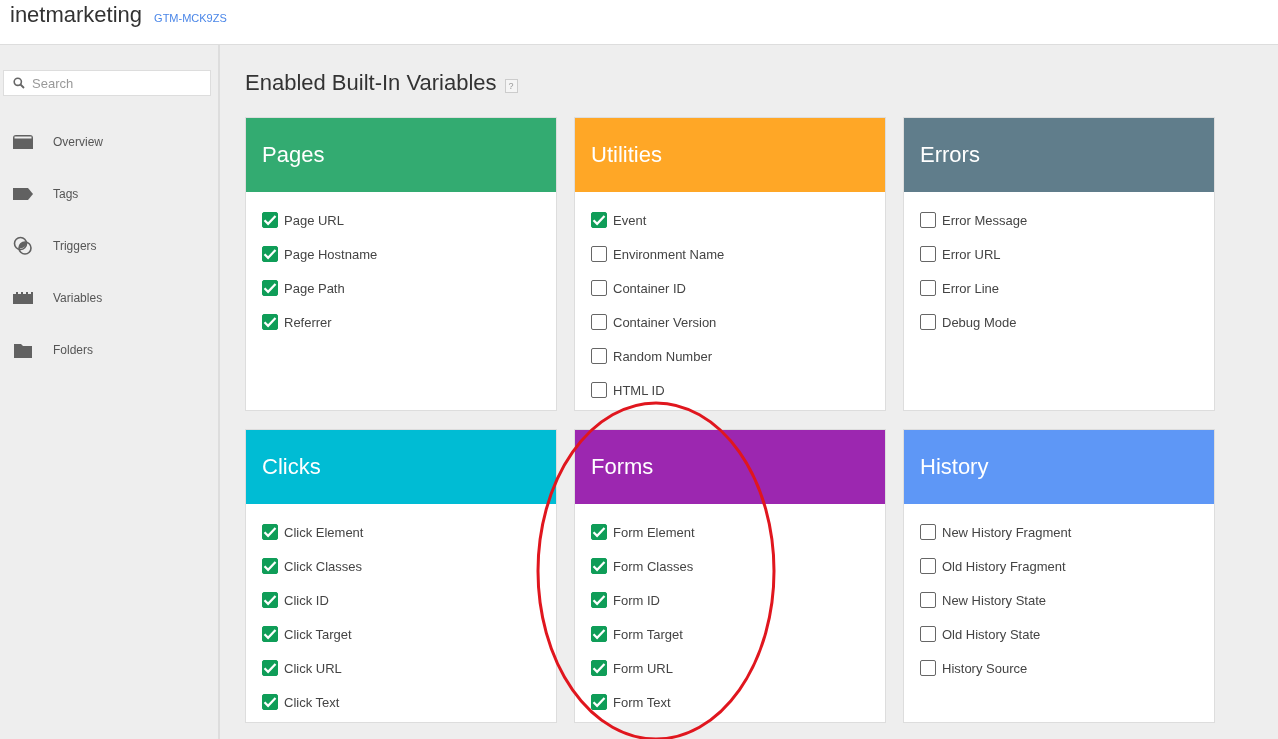  What do you see at coordinates (23, 350) in the screenshot?
I see `folder-icon` at bounding box center [23, 350].